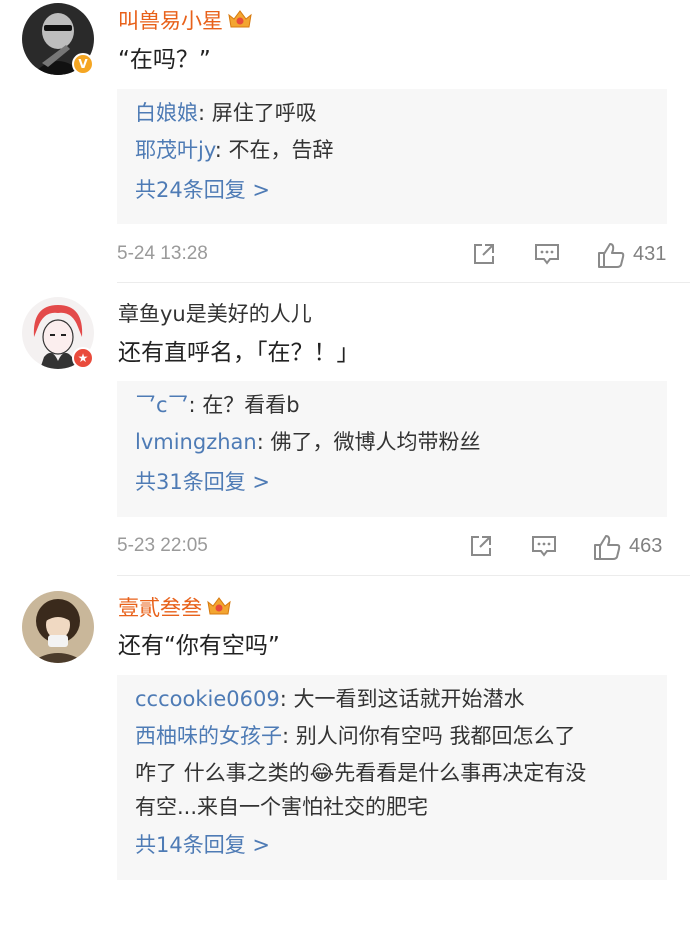 This screenshot has width=690, height=936. What do you see at coordinates (361, 773) in the screenshot?
I see `reply-text: 咋了 什么事之类的😂先看看是什么事再决定有没` at bounding box center [361, 773].